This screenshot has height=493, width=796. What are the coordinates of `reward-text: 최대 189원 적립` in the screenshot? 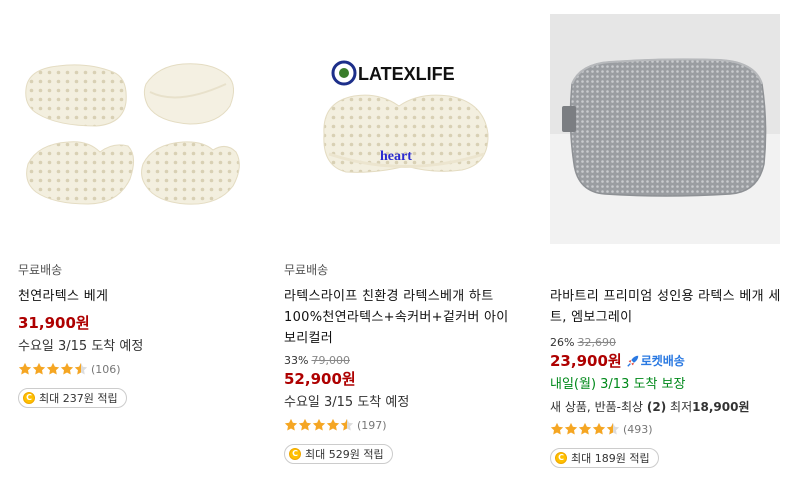 It's located at (610, 458).